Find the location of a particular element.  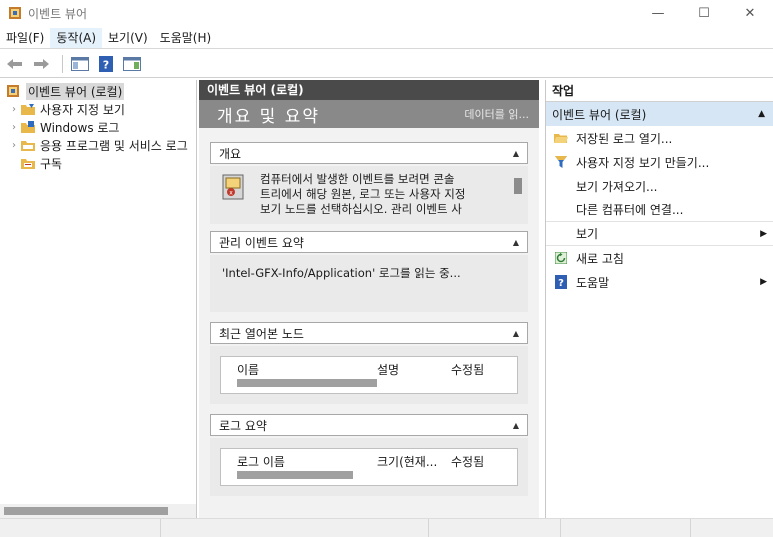

log-summary-section-header: 로그 요약 ▲ is located at coordinates (369, 425).